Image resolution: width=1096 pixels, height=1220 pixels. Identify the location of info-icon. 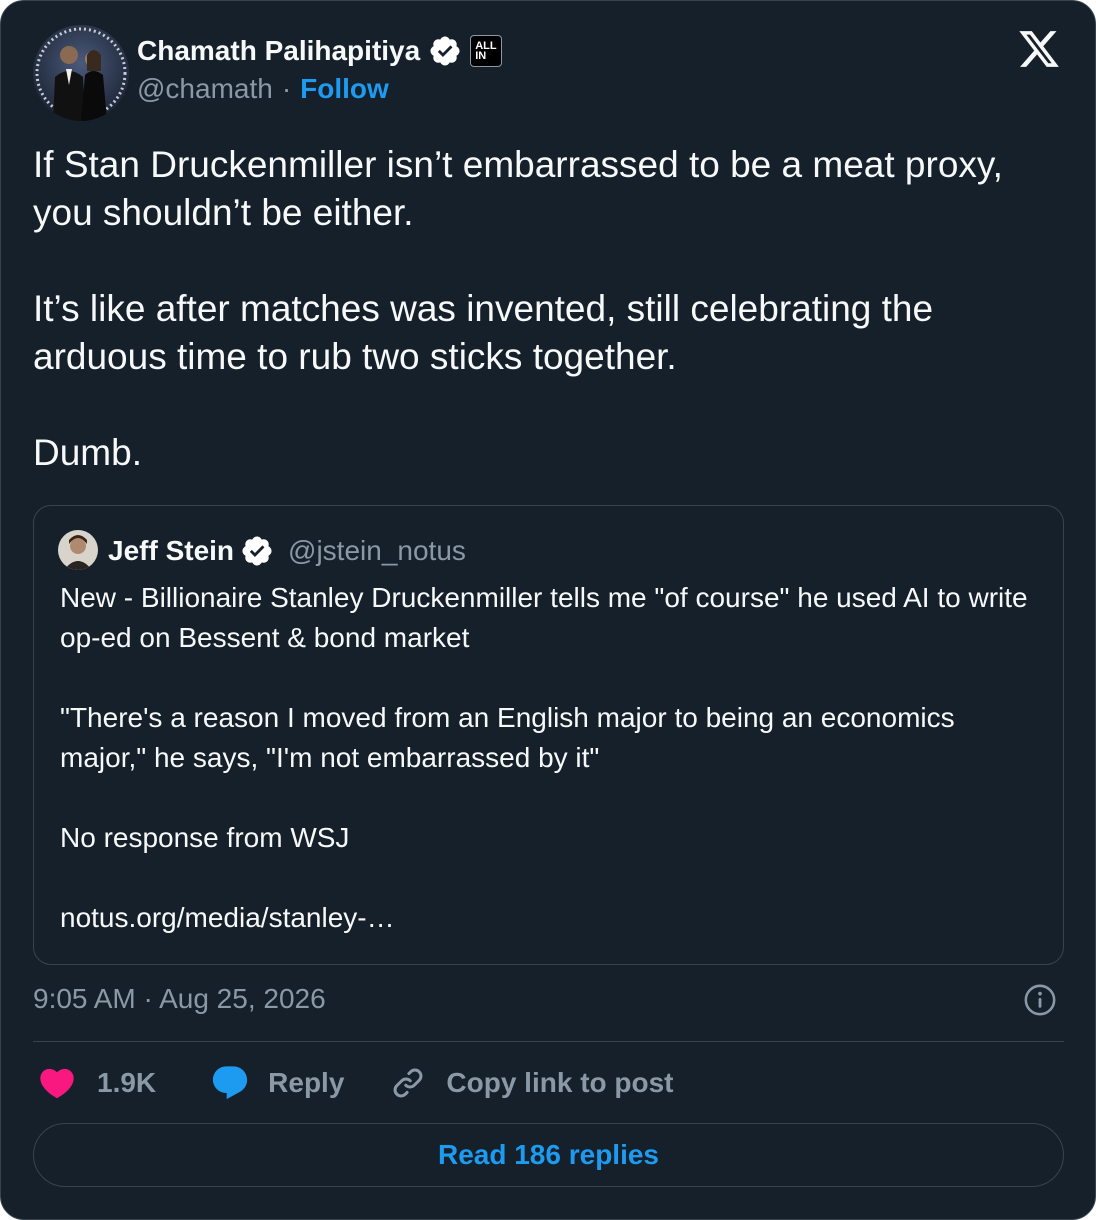
(1040, 1000).